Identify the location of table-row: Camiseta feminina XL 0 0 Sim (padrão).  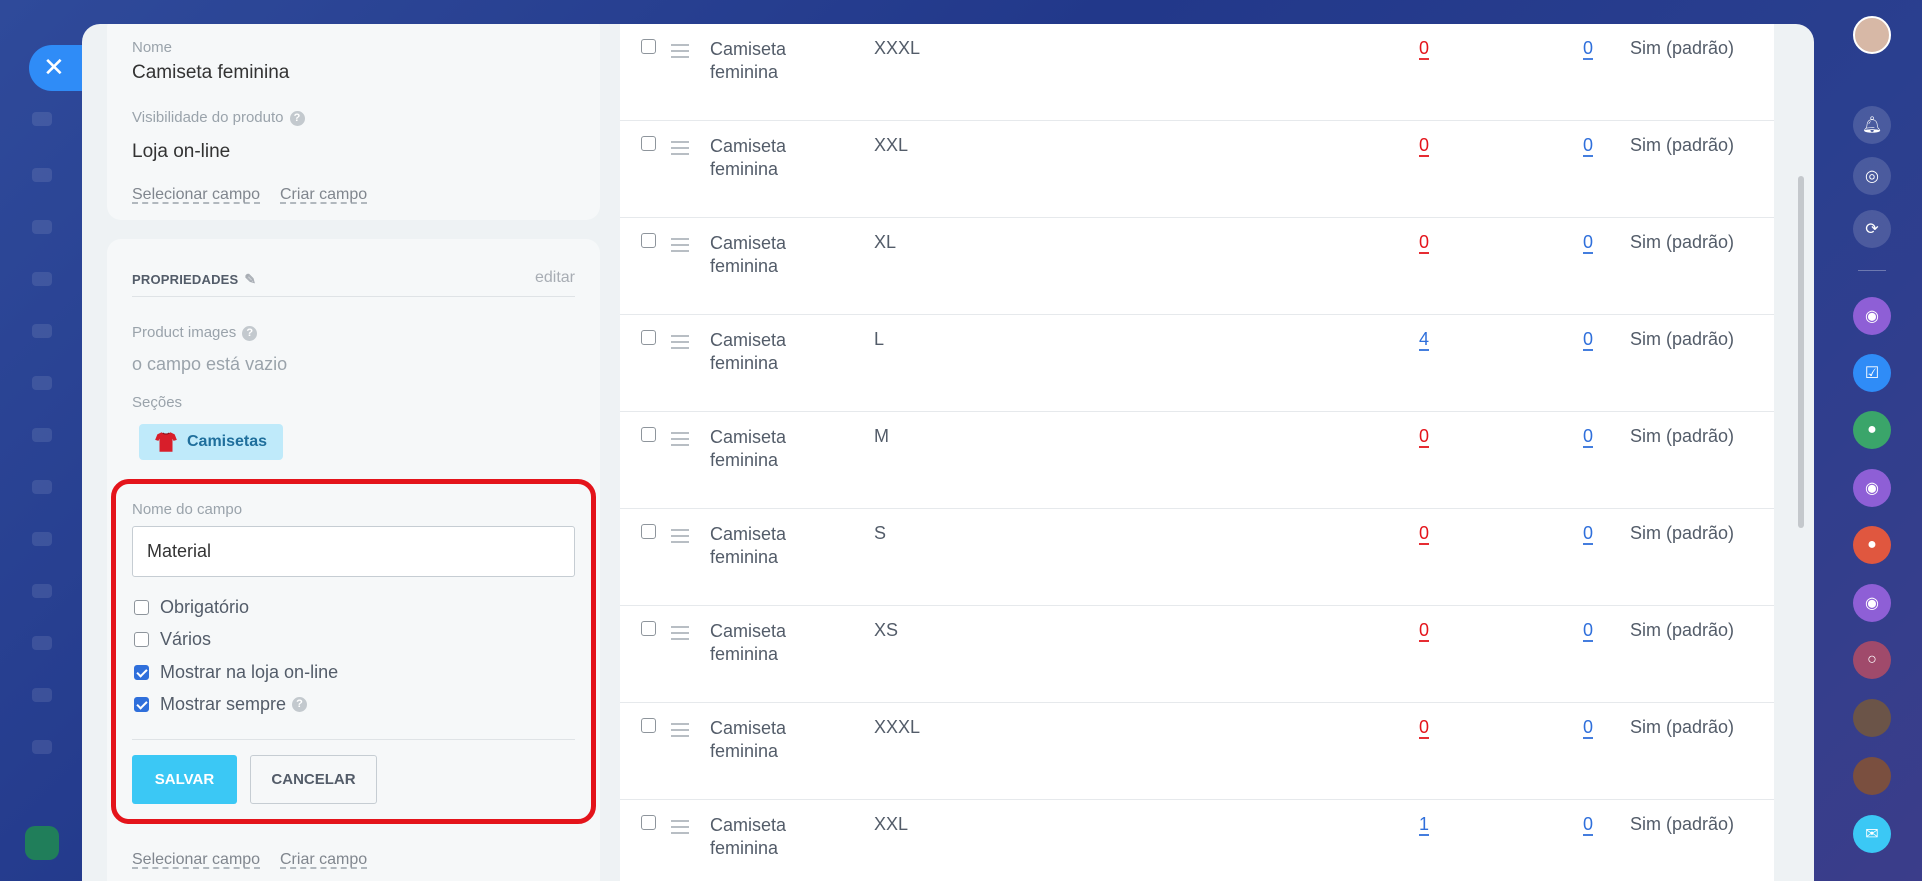
(1197, 266).